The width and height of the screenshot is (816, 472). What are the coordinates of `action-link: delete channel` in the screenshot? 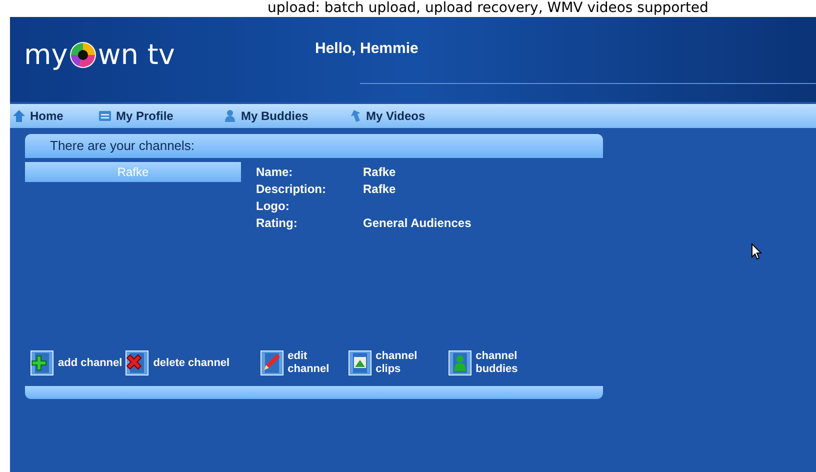 It's located at (177, 363).